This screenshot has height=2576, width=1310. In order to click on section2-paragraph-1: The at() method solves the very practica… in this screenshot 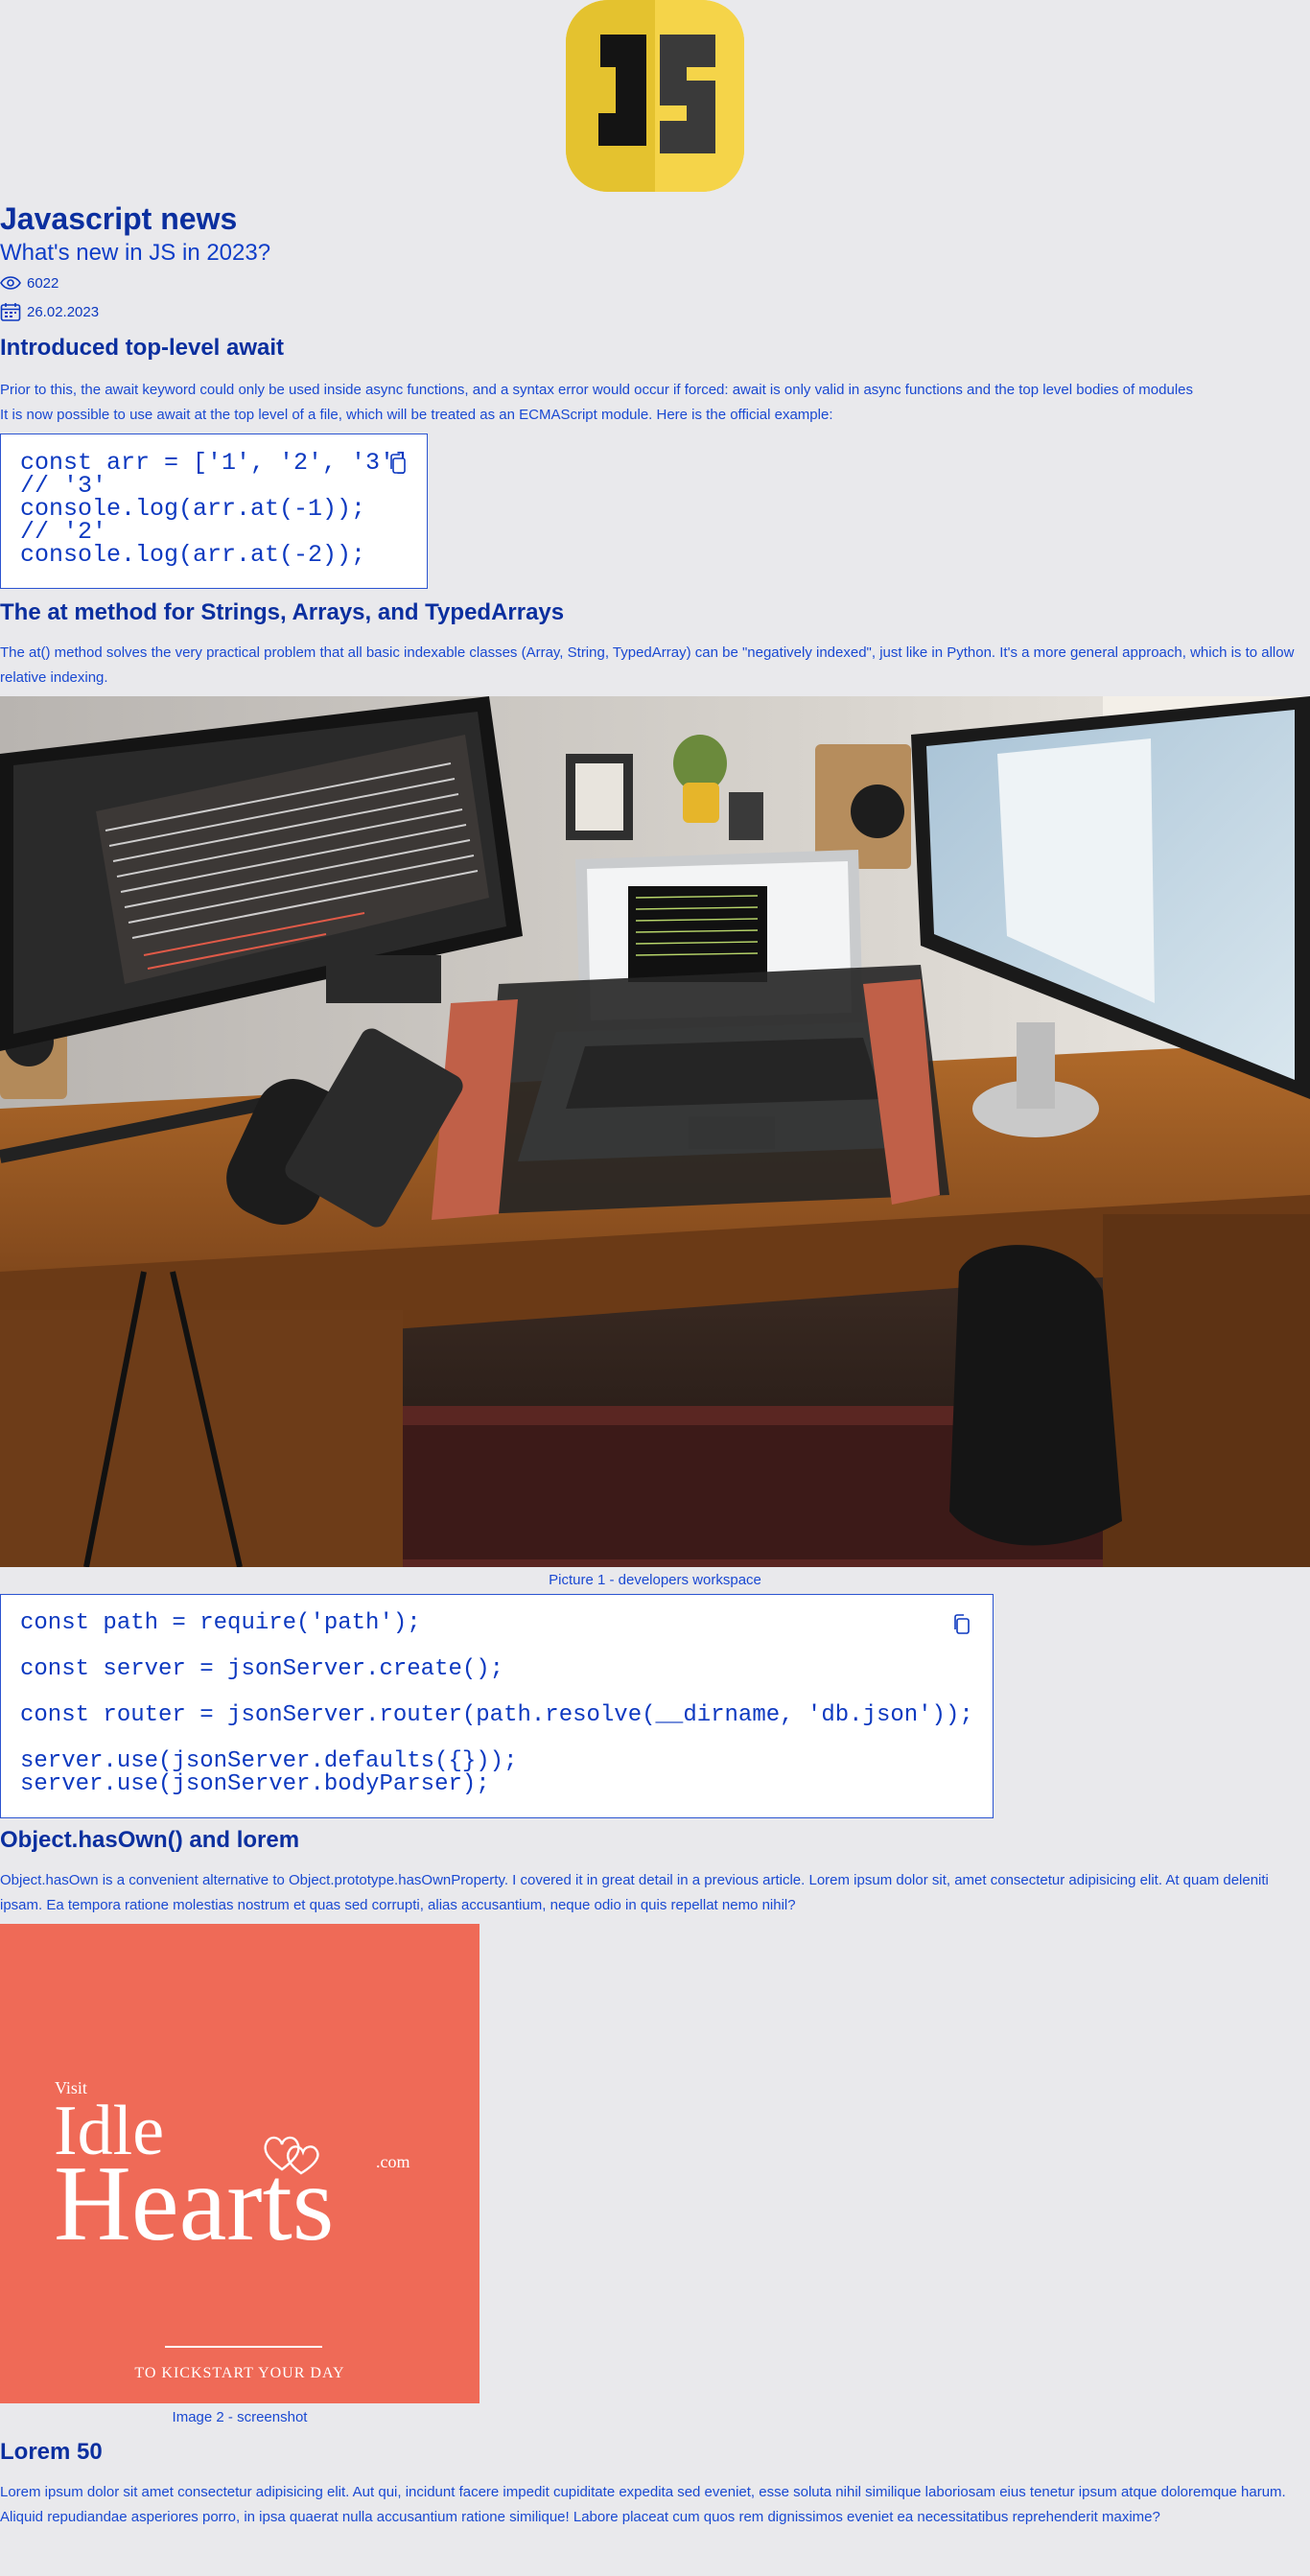, I will do `click(647, 665)`.